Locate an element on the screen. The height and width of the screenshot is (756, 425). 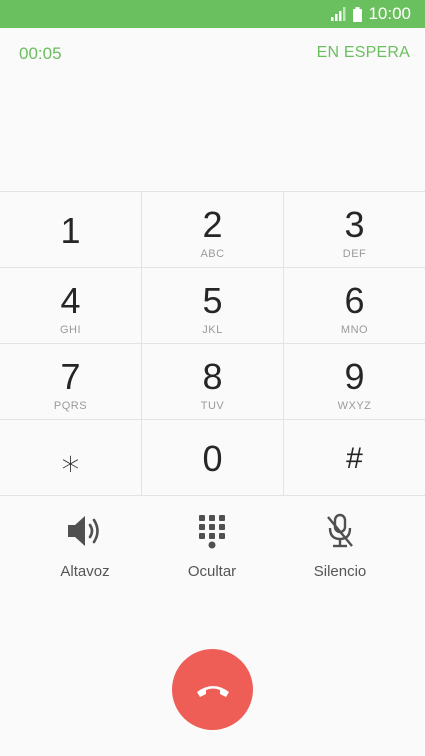
speaker-button: Altavoz is located at coordinates (85, 550).